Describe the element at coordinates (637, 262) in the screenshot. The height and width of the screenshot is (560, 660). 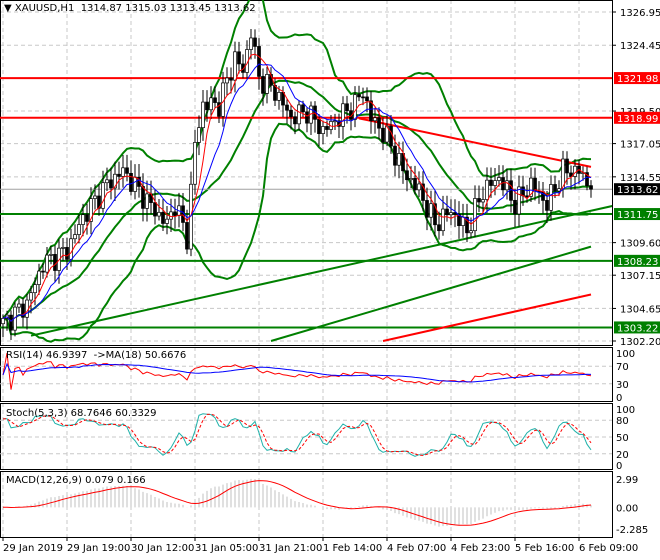
I see `level-tag-label: 1308.23` at that location.